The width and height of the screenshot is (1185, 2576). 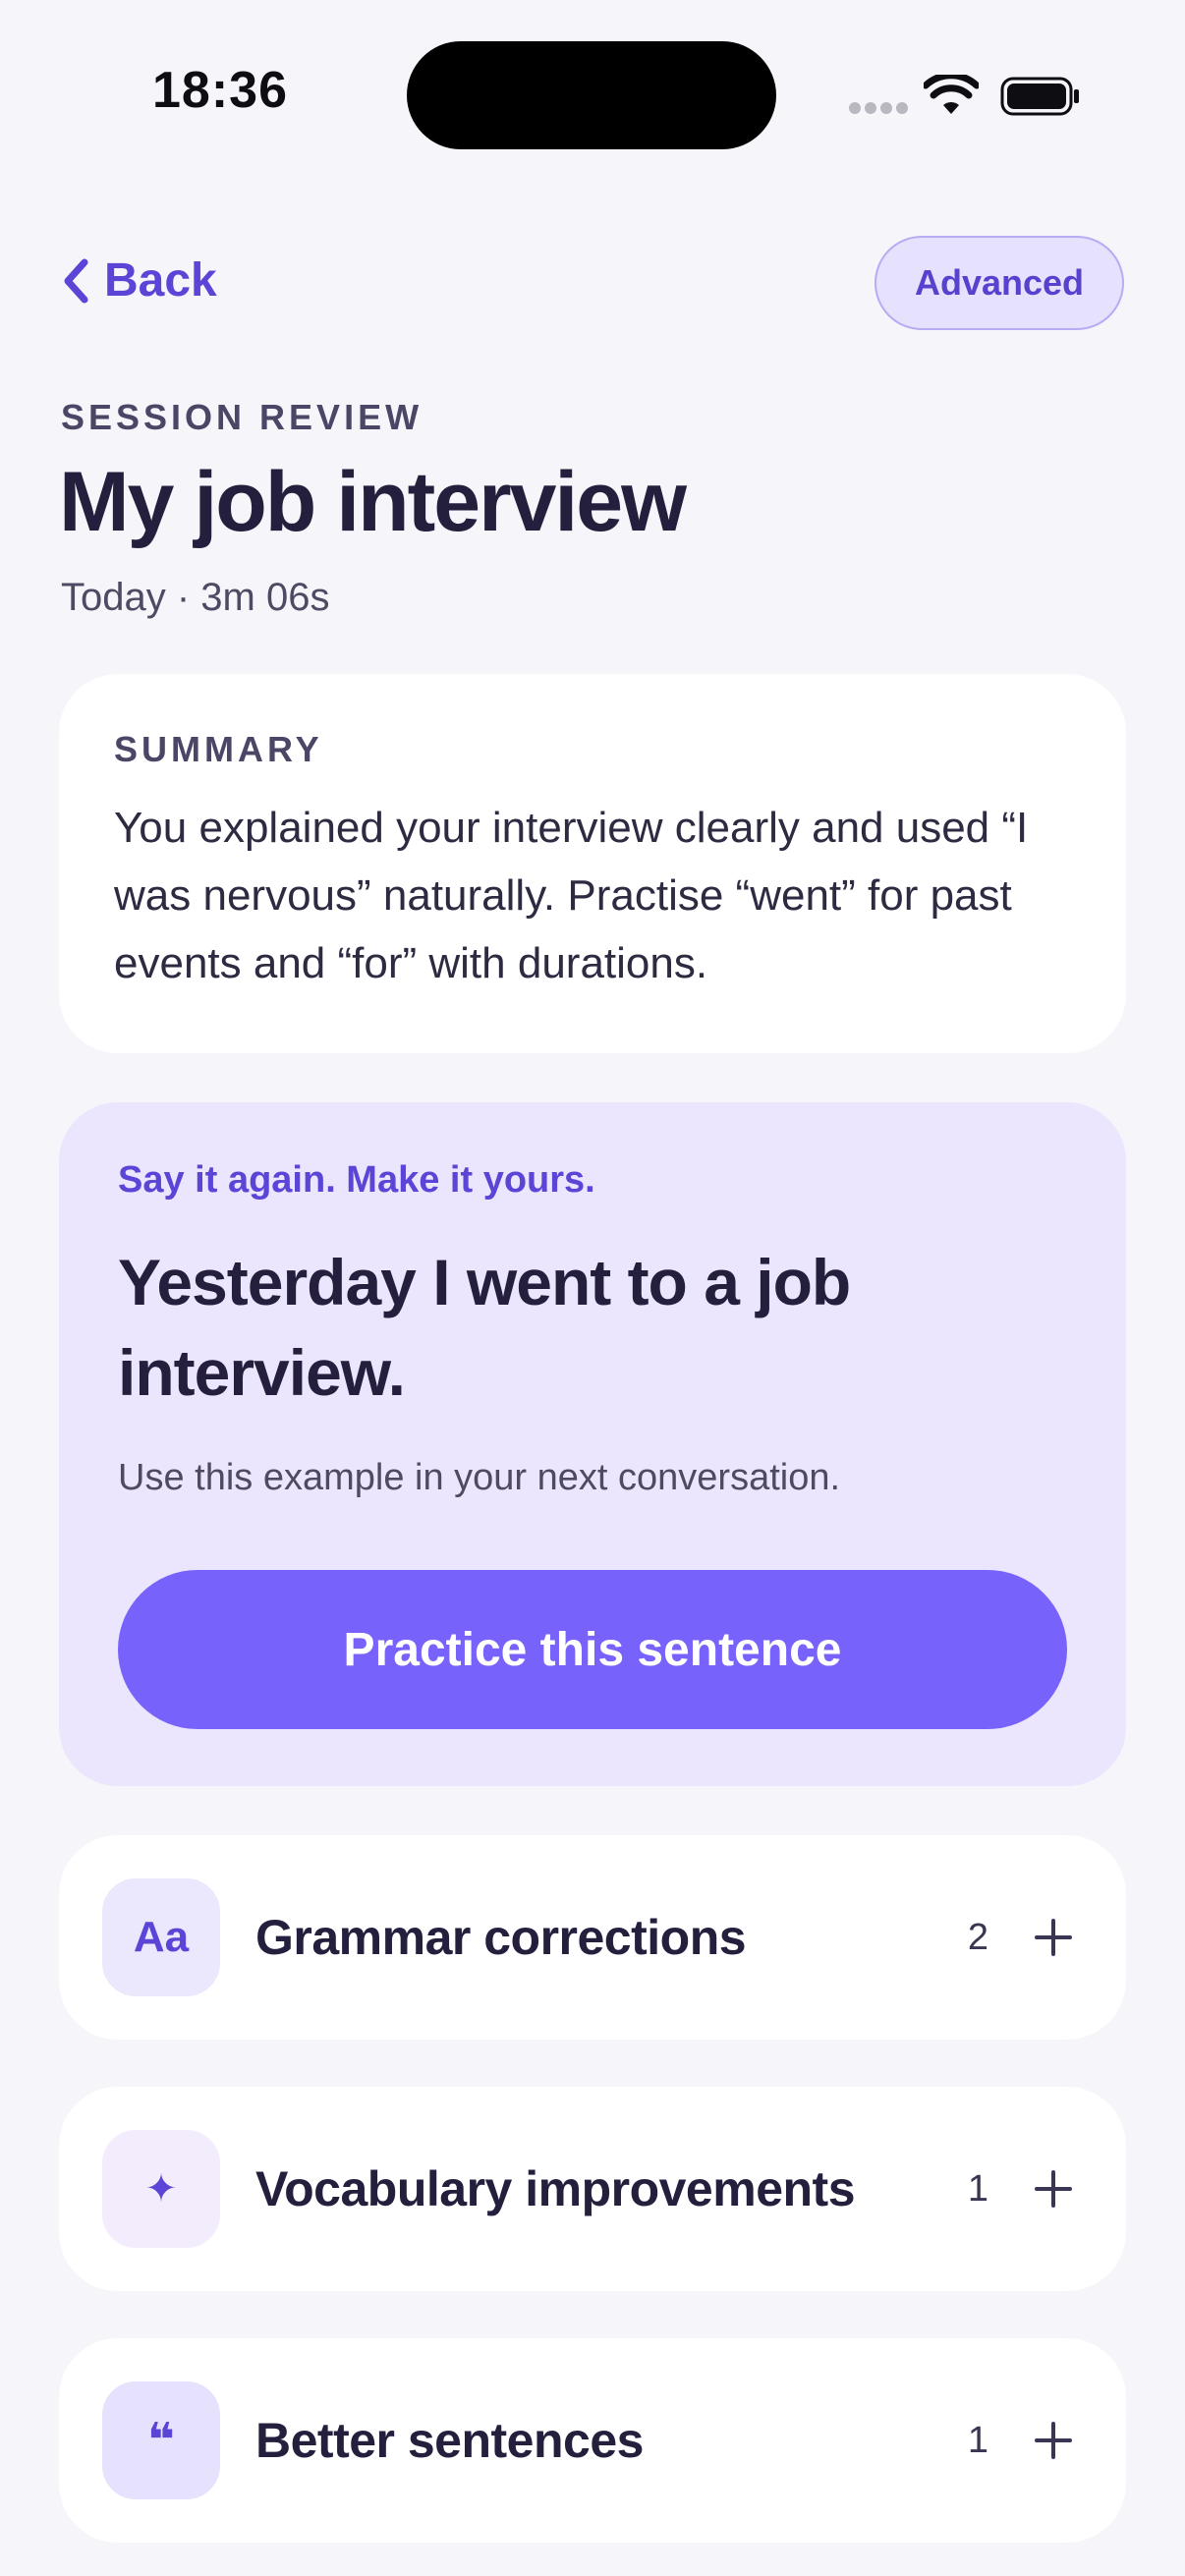 I want to click on status-time: 18:36, so click(x=220, y=90).